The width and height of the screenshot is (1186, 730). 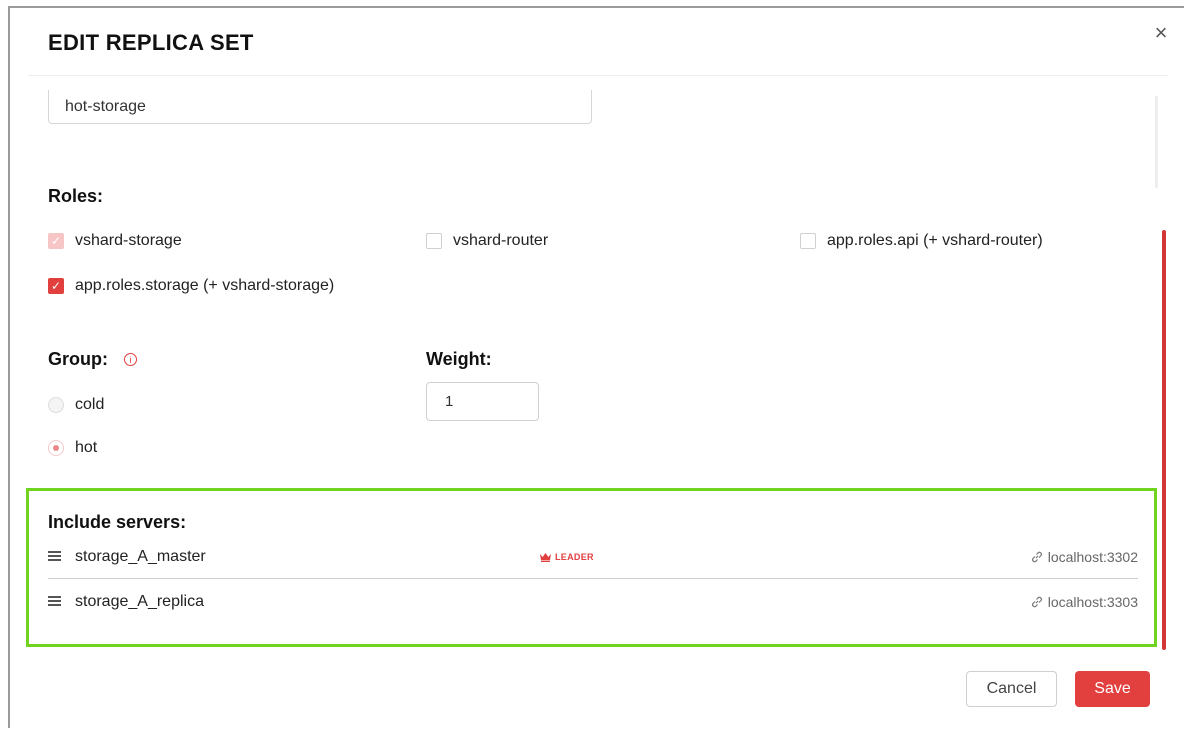 I want to click on server-row: storage_A_replica localhost:3303, so click(x=593, y=604).